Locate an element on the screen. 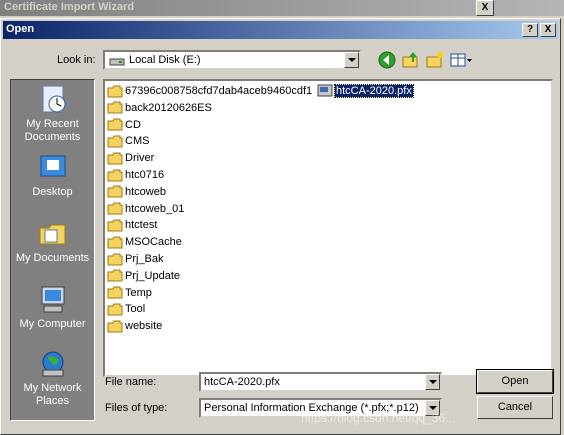 The width and height of the screenshot is (564, 435). place-label: My Network Places is located at coordinates (52, 394).